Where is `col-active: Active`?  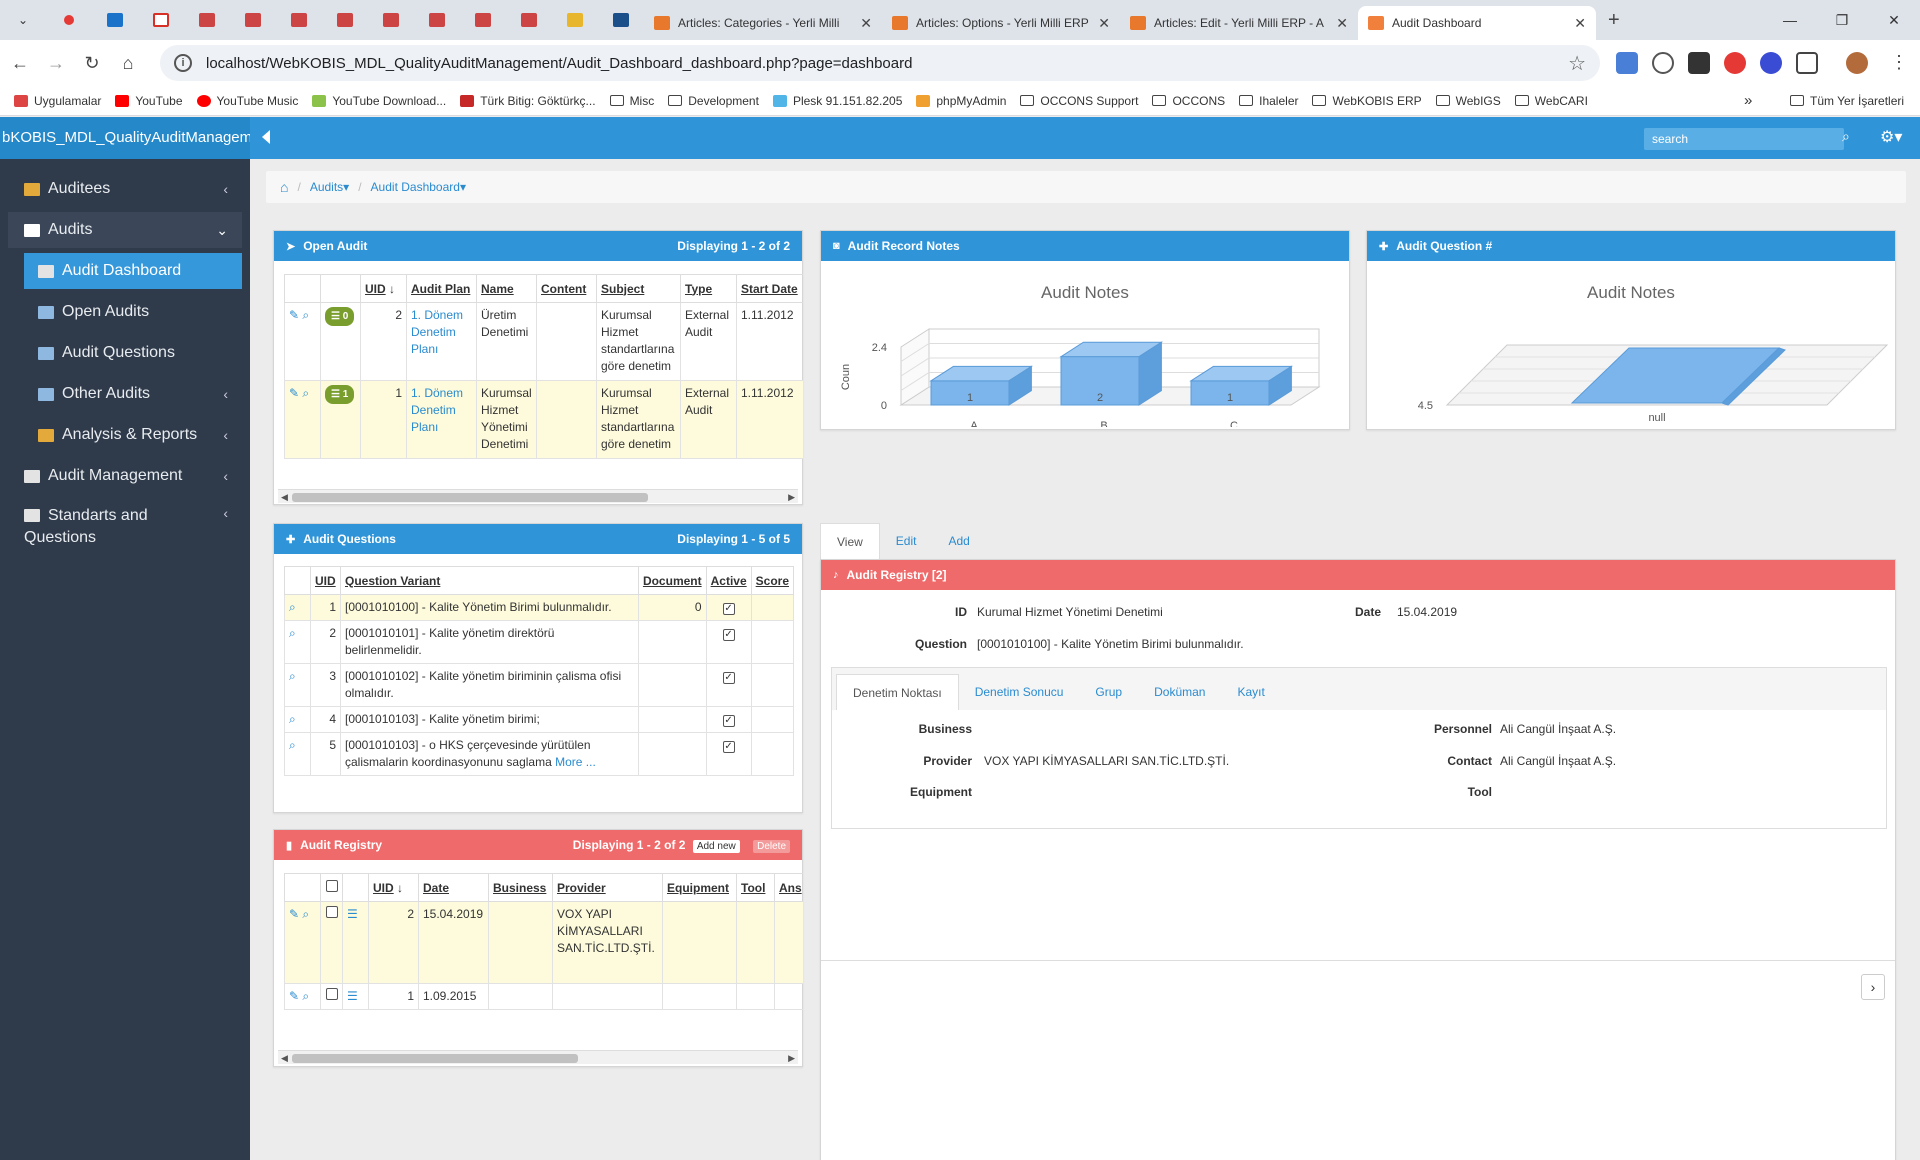
col-active: Active is located at coordinates (728, 580).